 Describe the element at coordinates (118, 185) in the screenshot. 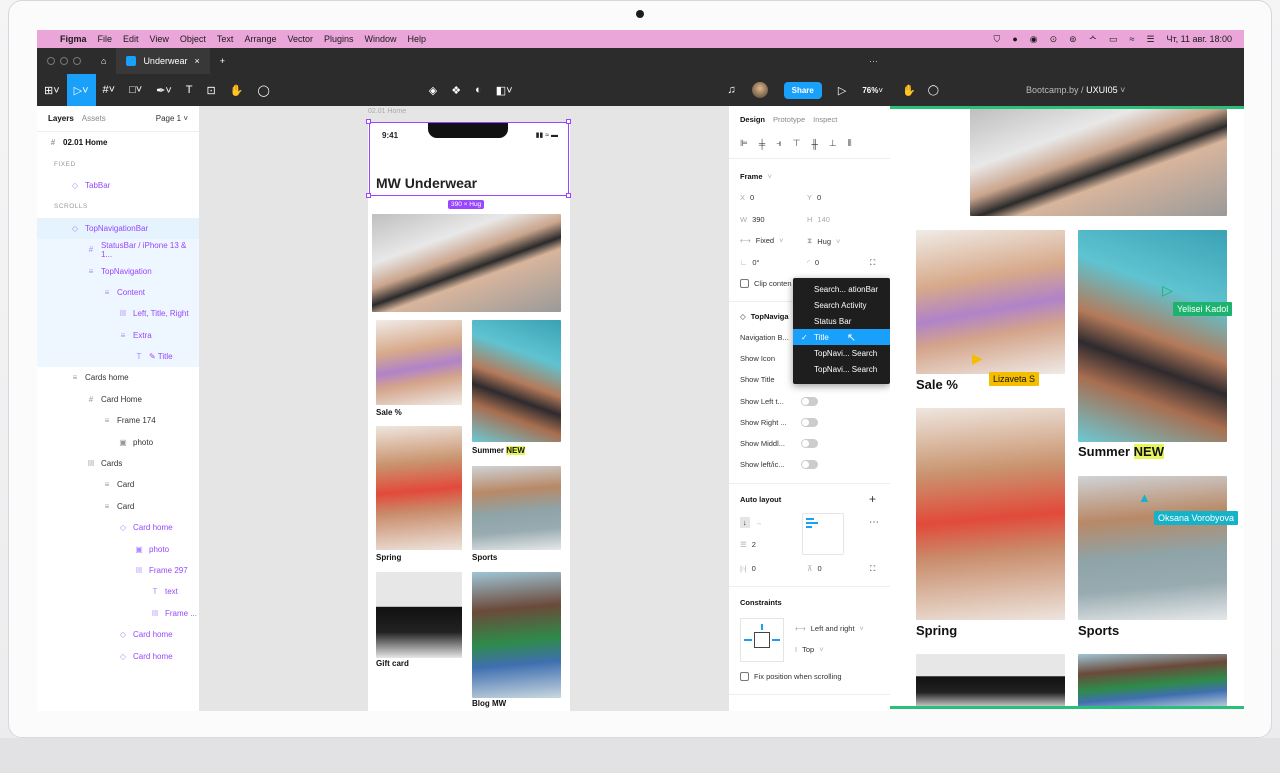

I see `layer-row: ◇ TabBar` at that location.